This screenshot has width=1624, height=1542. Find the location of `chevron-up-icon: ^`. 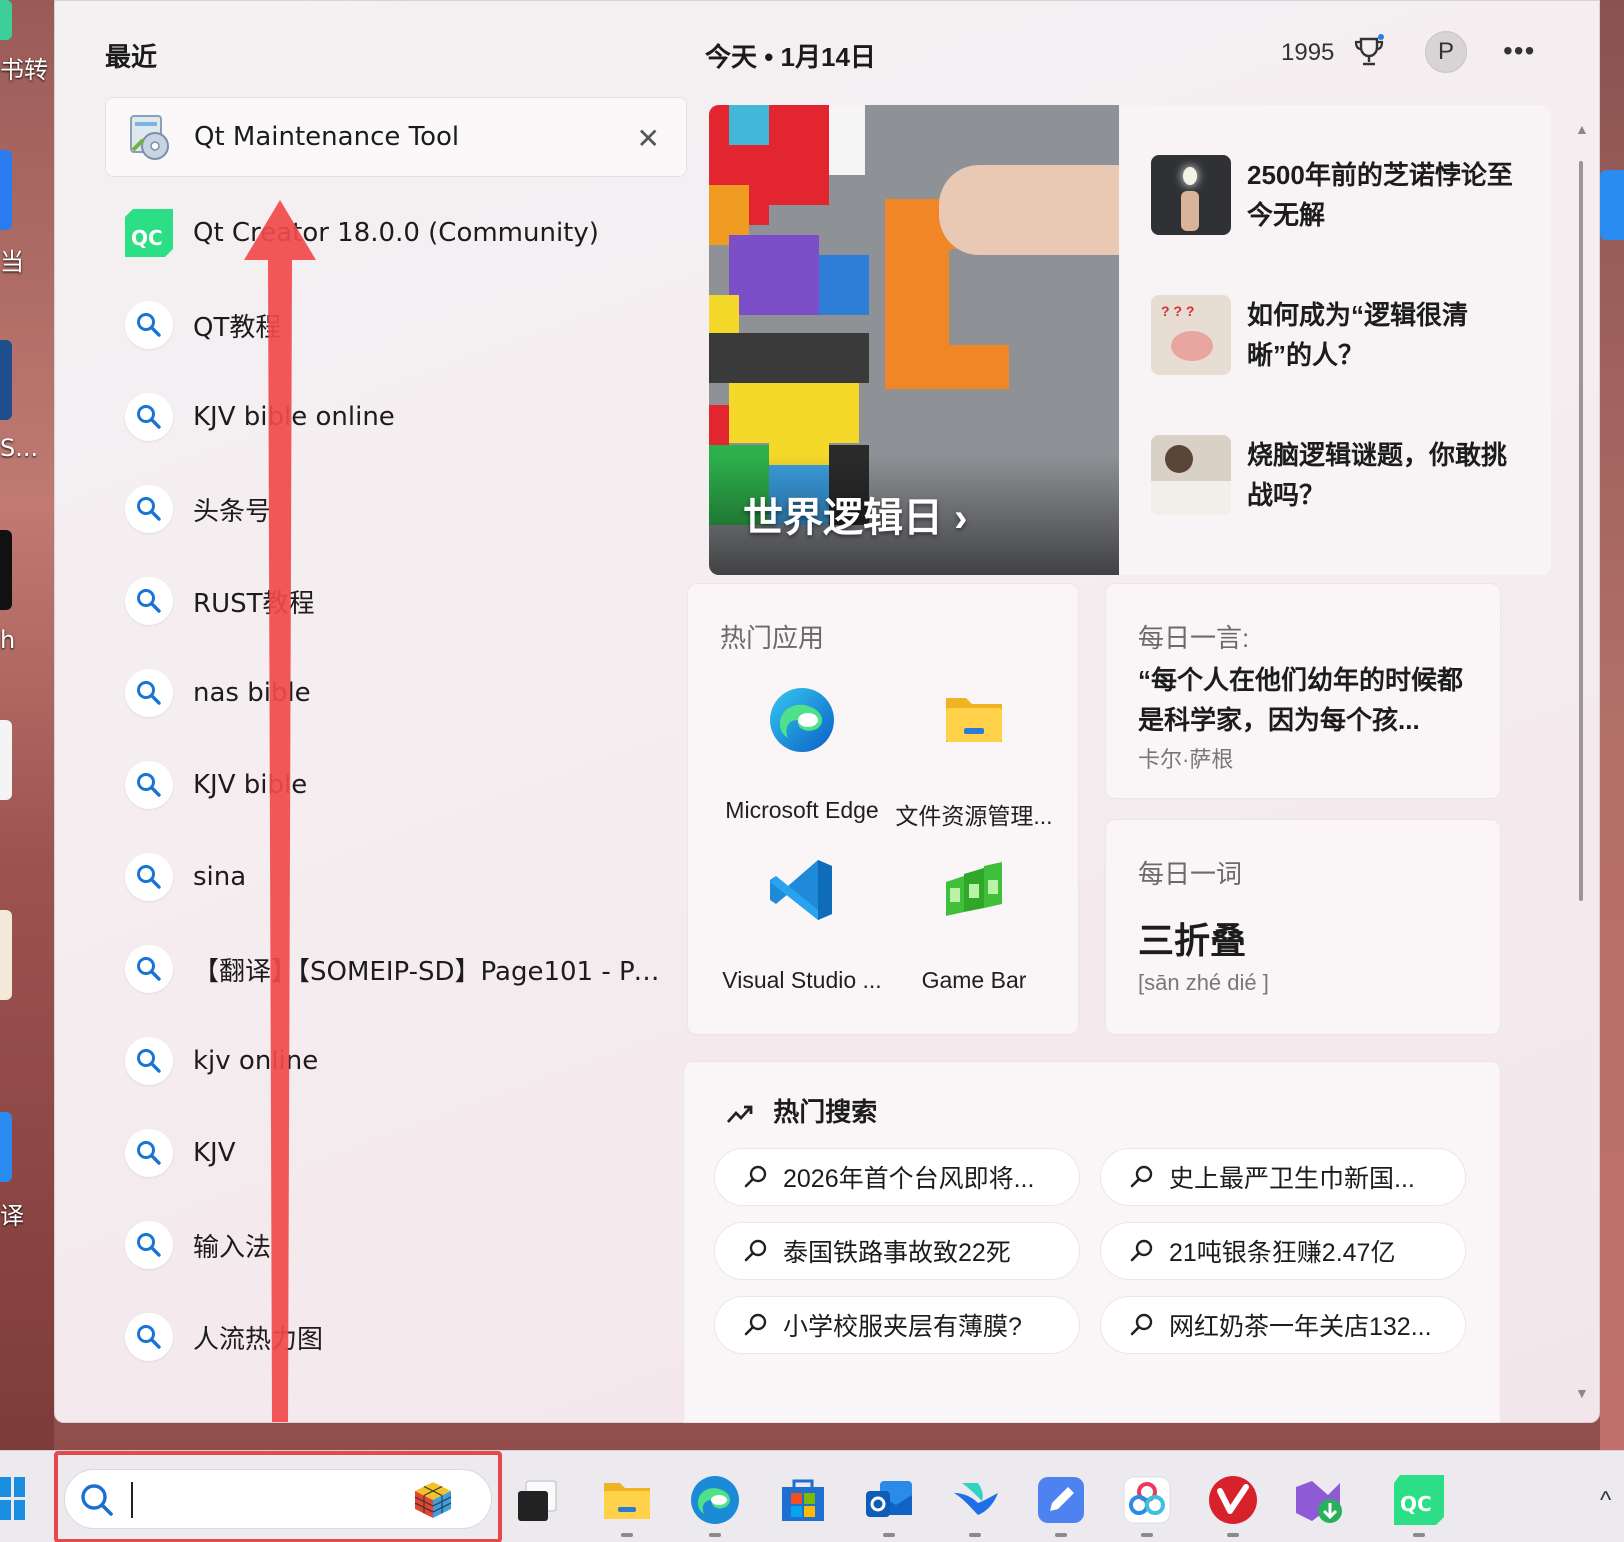

chevron-up-icon: ^ is located at coordinates (1605, 1501).